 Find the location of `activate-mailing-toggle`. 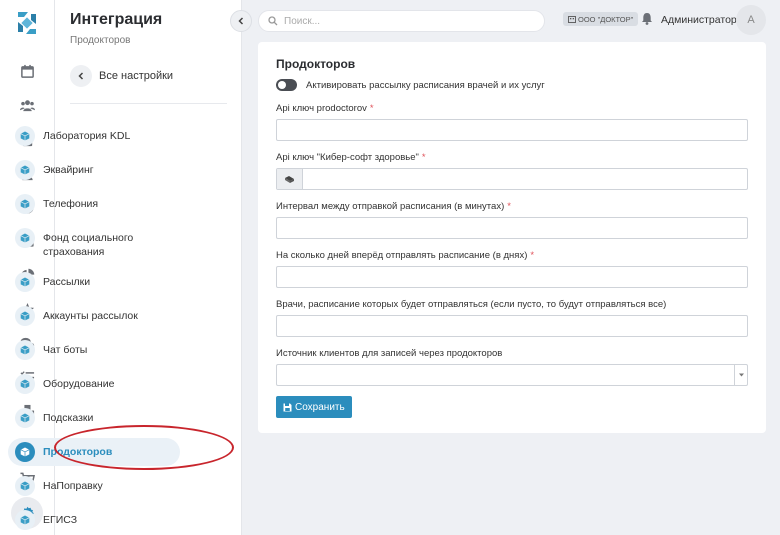

activate-mailing-toggle is located at coordinates (286, 85).